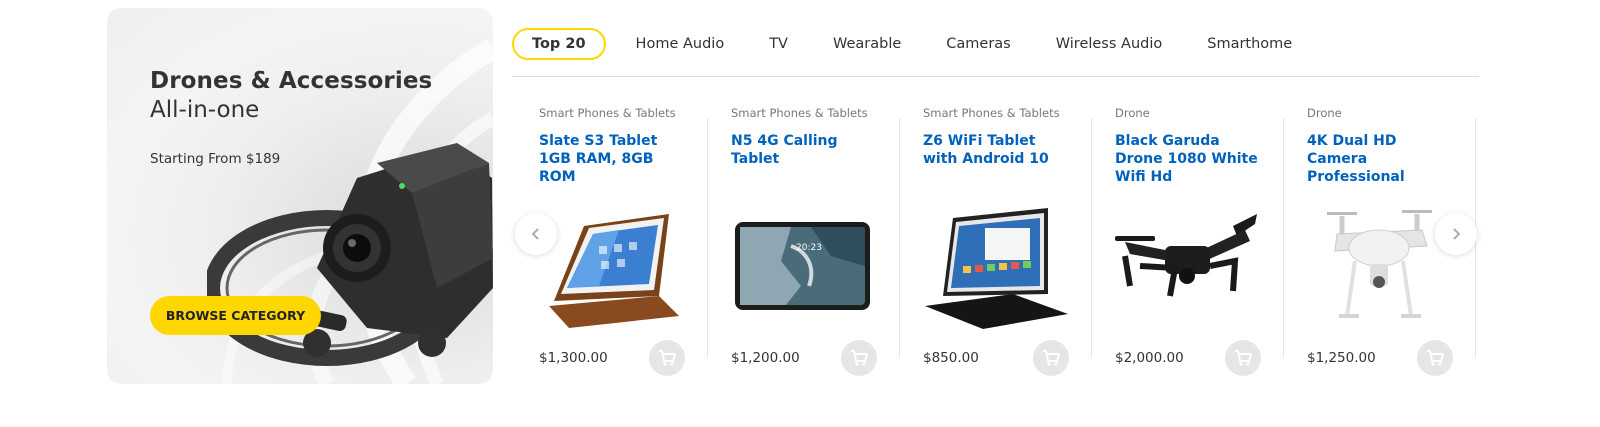  I want to click on tab-wireless-audio: Wireless Audio, so click(1109, 44).